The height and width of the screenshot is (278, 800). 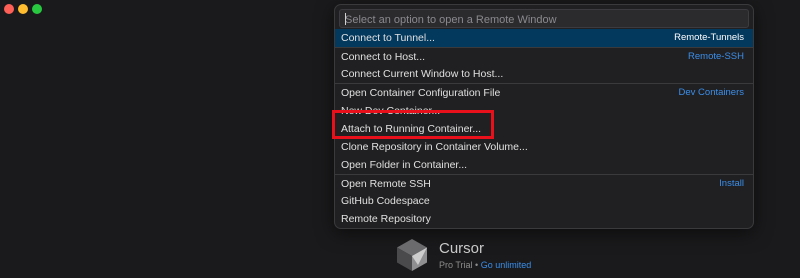 What do you see at coordinates (412, 255) in the screenshot?
I see `cursor-cube-icon` at bounding box center [412, 255].